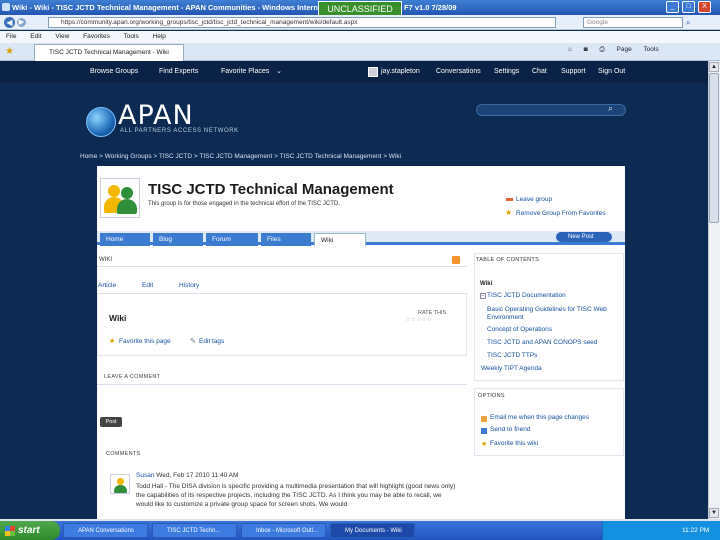  Describe the element at coordinates (696, 530) in the screenshot. I see `clock: 11:22 PM` at that location.